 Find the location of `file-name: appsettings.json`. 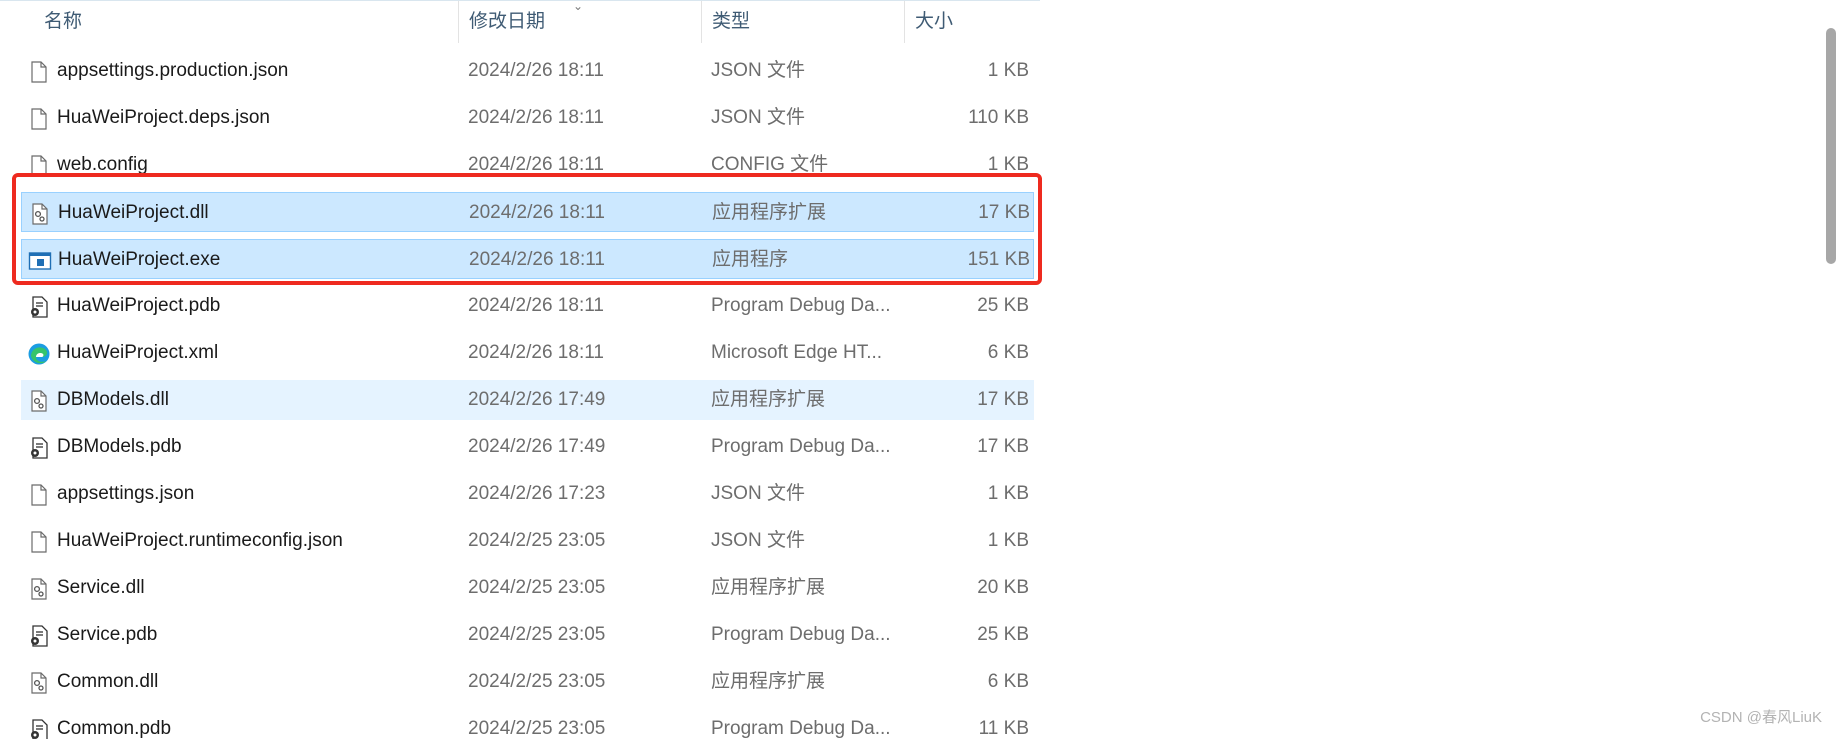

file-name: appsettings.json is located at coordinates (126, 493).